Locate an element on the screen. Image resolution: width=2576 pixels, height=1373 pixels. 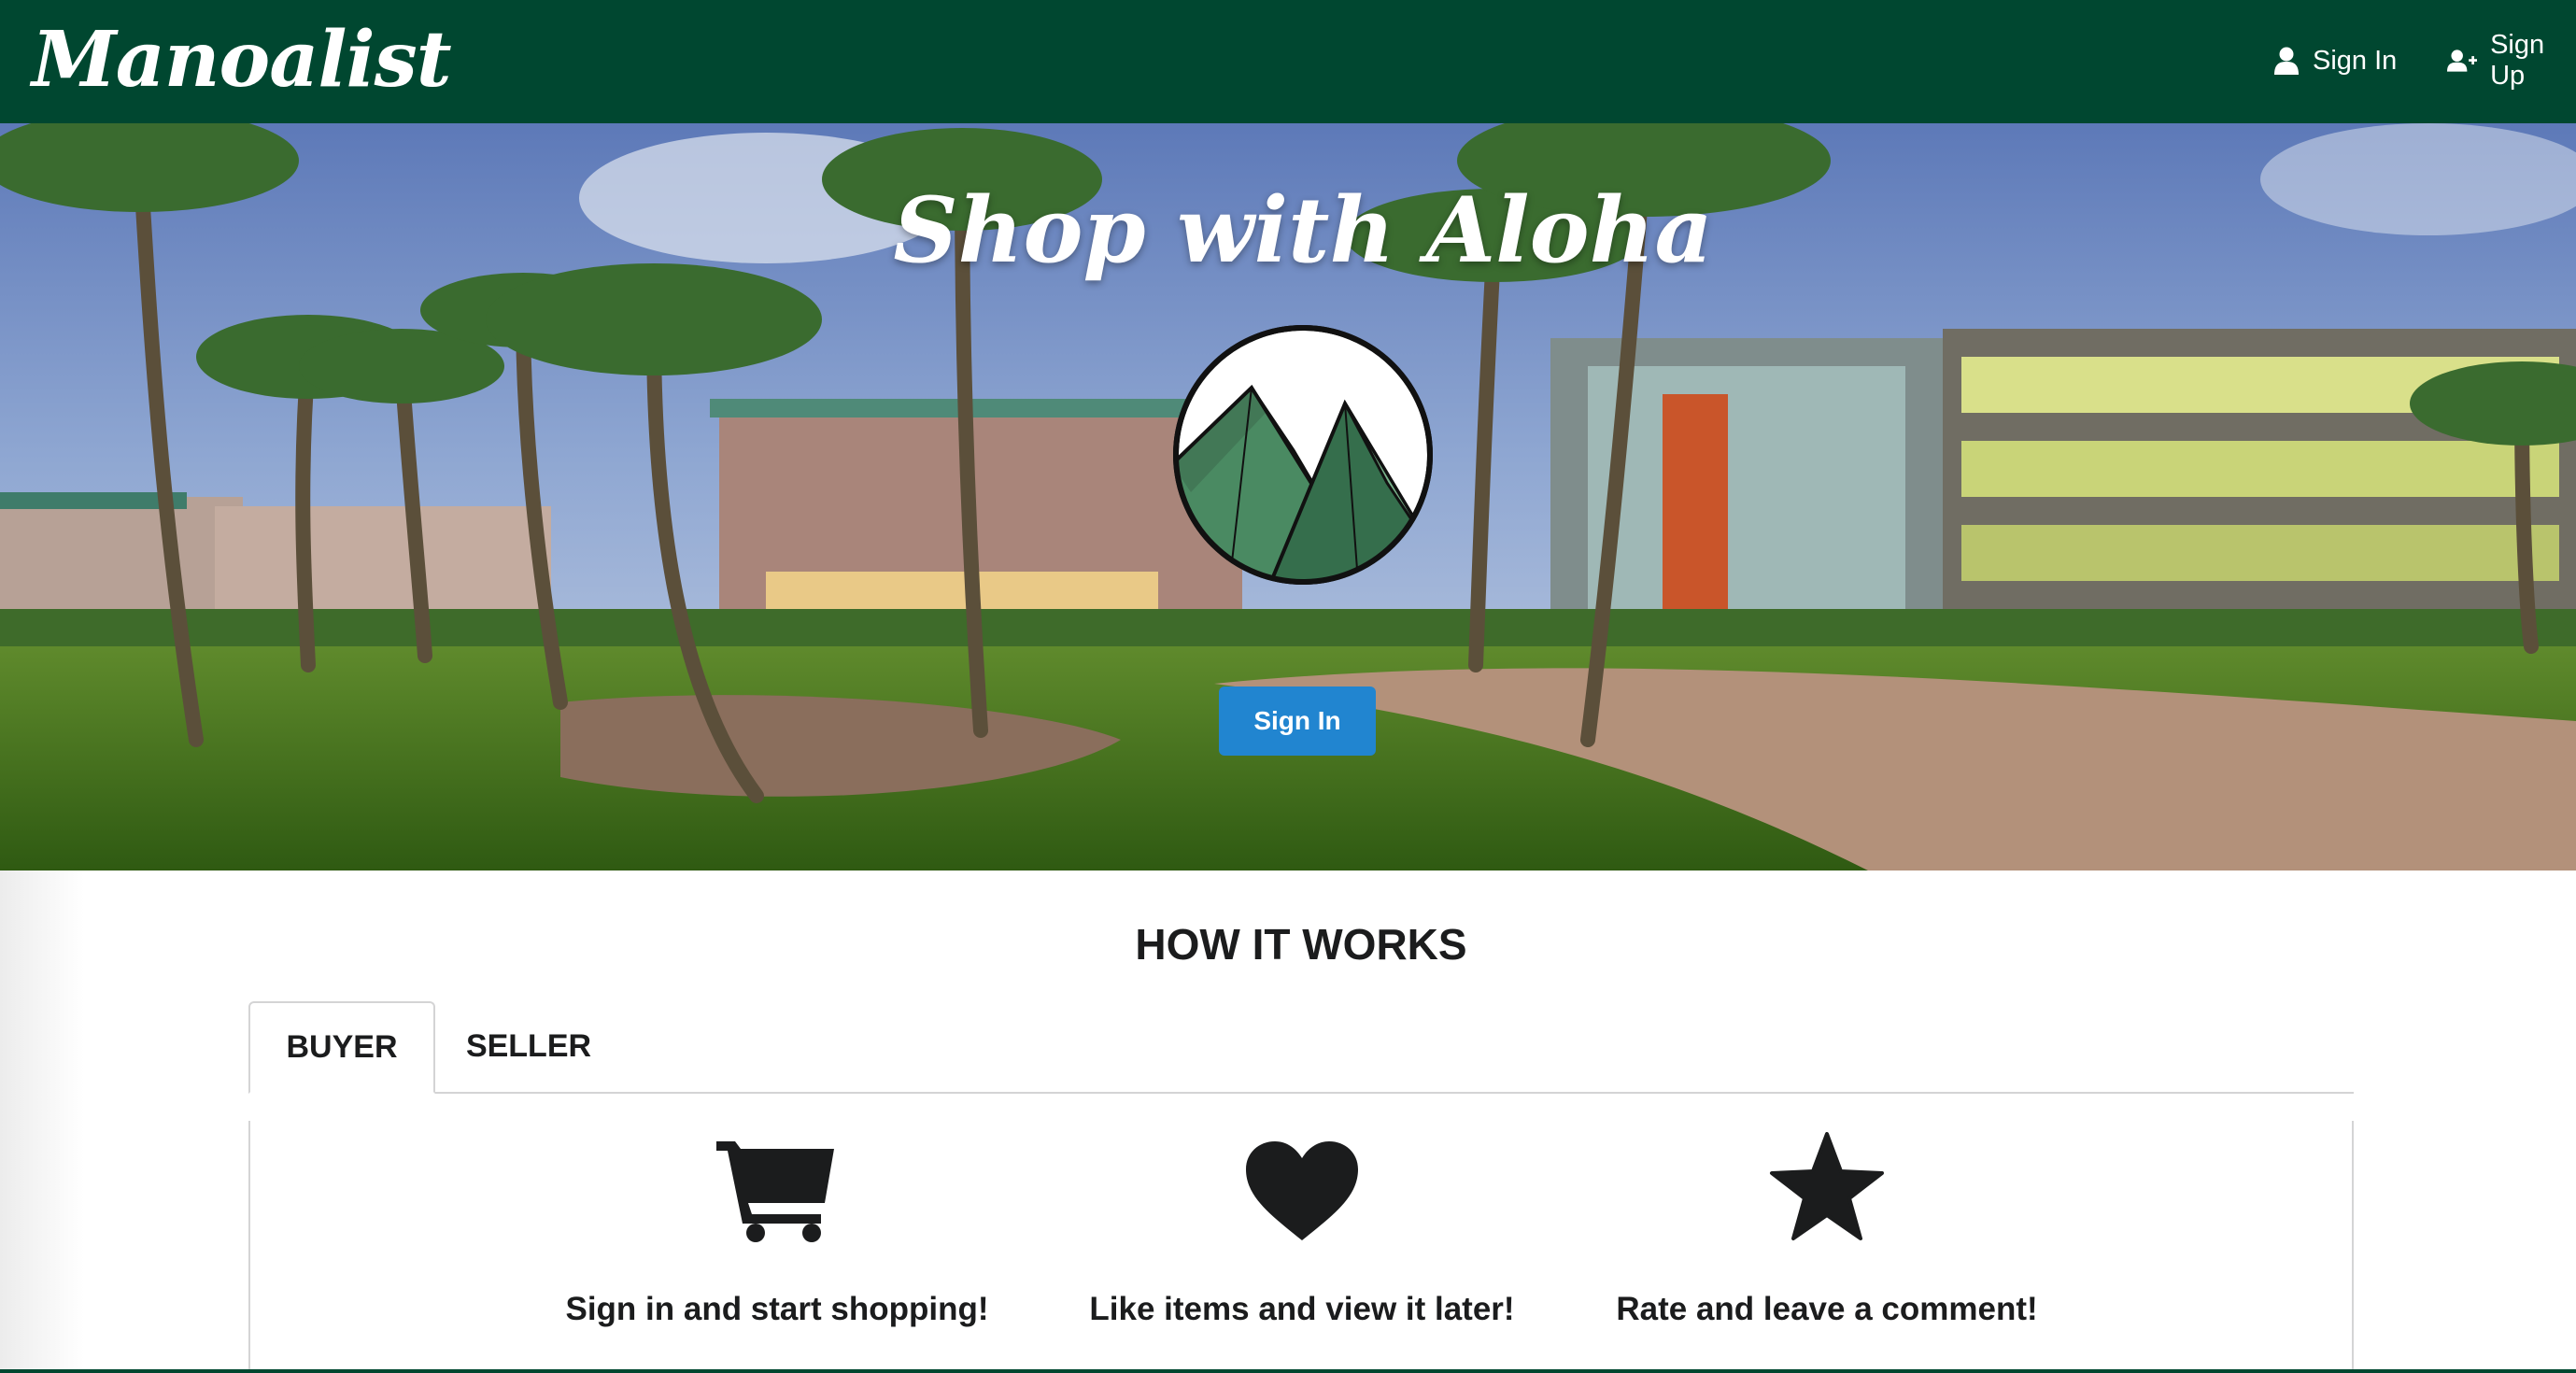
nav-sign-in-link: Sign In is located at coordinates (2335, 60).